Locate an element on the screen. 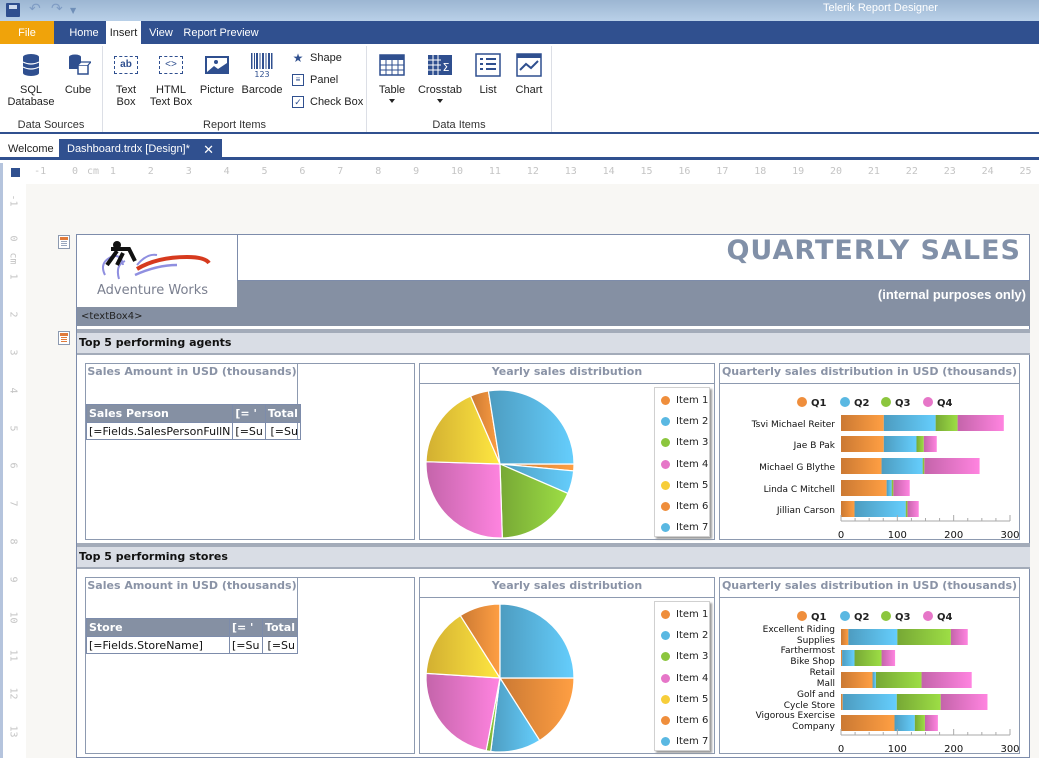  html-text-box-button: <> HTML Text Box is located at coordinates (171, 80).